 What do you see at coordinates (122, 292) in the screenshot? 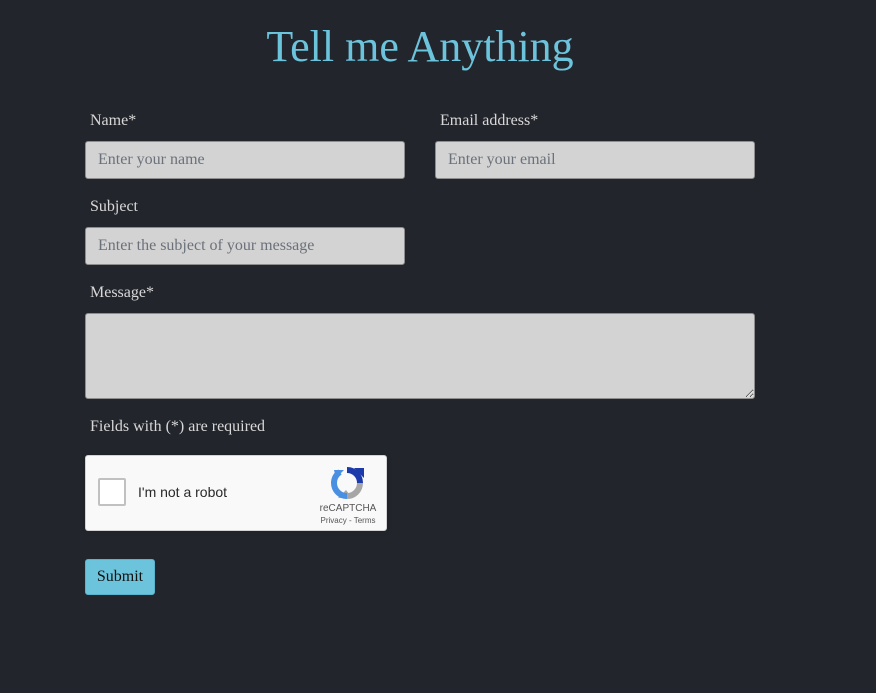
I see `message-label: Message*` at bounding box center [122, 292].